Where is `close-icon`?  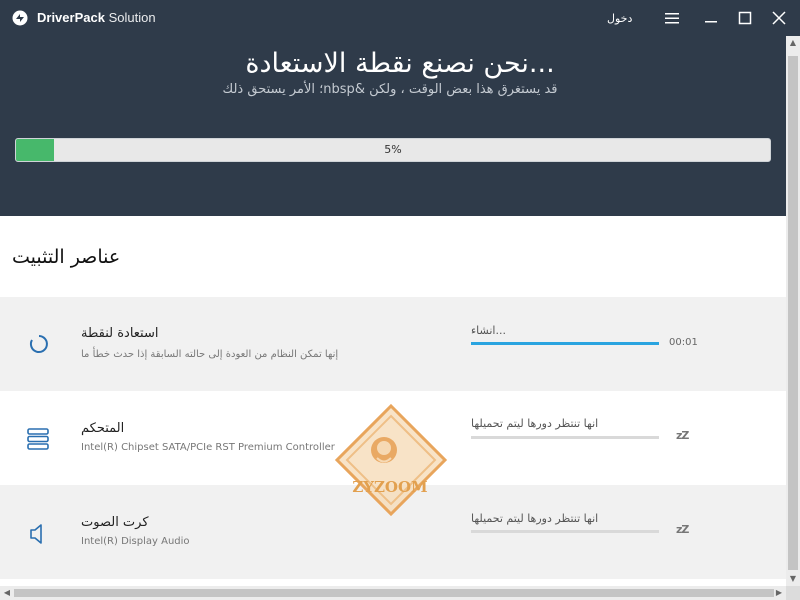
close-icon is located at coordinates (779, 18).